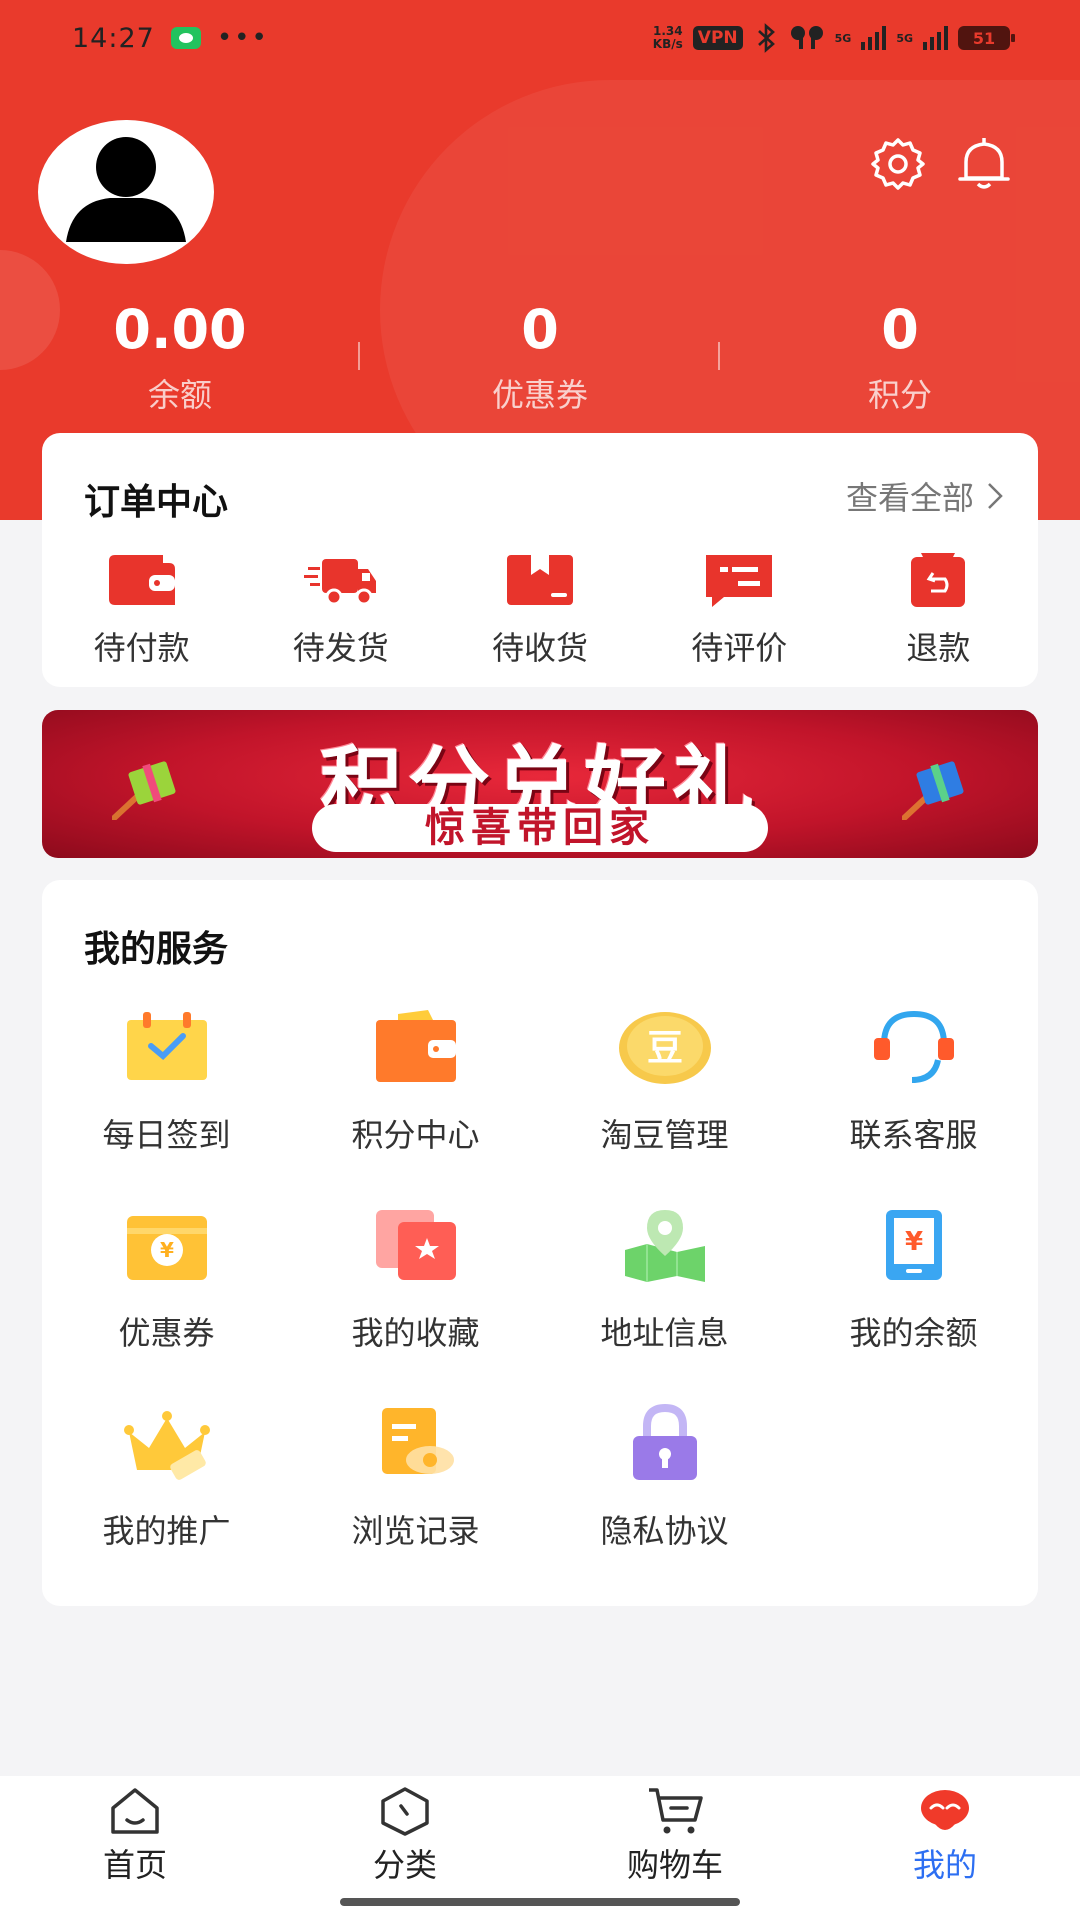 This screenshot has height=1920, width=1080. I want to click on wechat-notification-icon, so click(185, 38).